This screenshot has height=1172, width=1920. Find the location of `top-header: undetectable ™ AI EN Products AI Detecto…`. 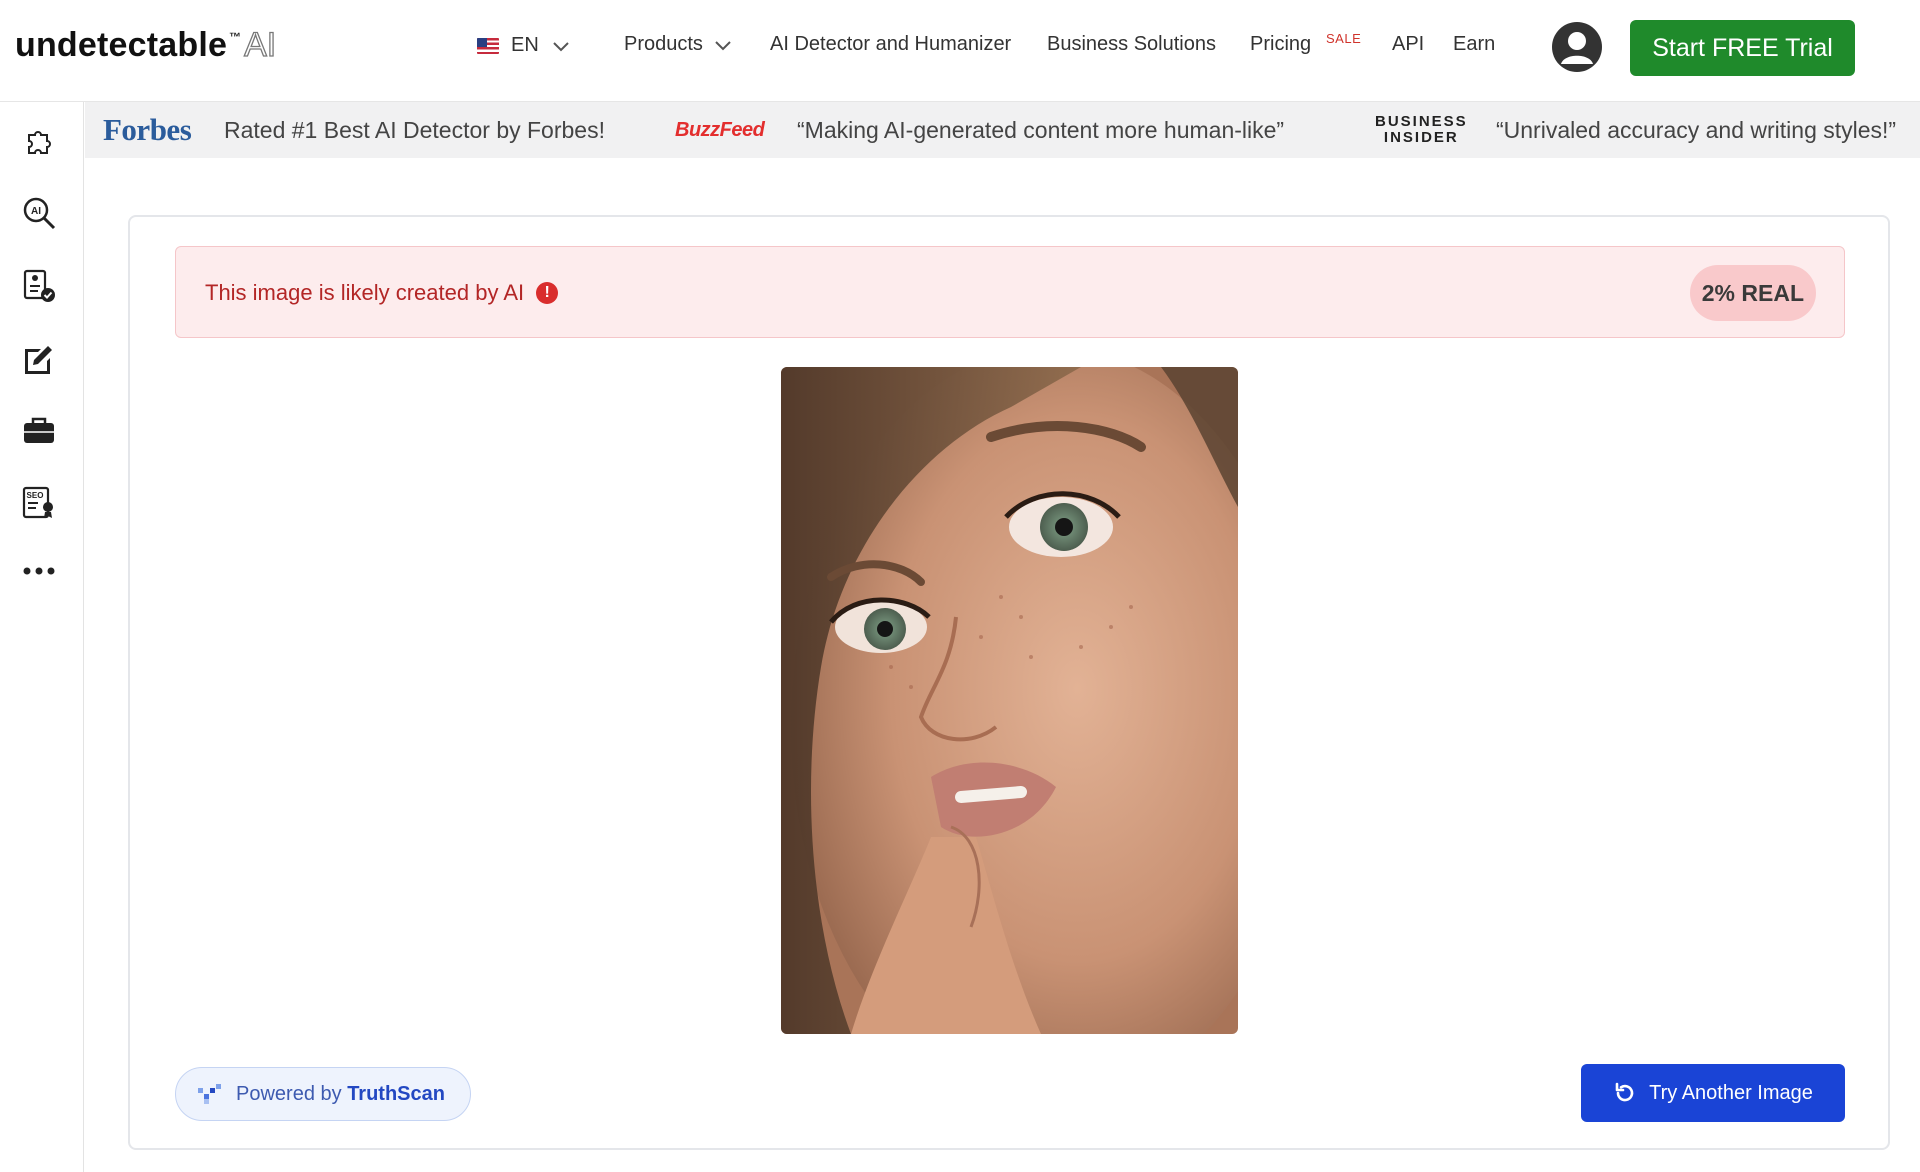

top-header: undetectable ™ AI EN Products AI Detecto… is located at coordinates (960, 51).